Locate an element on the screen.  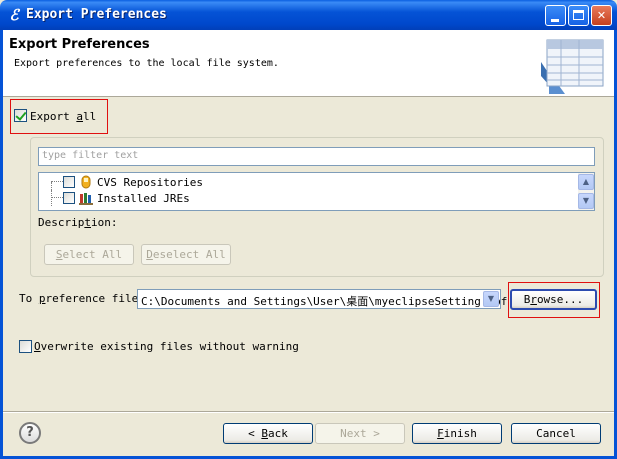
footer-separator is located at coordinates (308, 412).